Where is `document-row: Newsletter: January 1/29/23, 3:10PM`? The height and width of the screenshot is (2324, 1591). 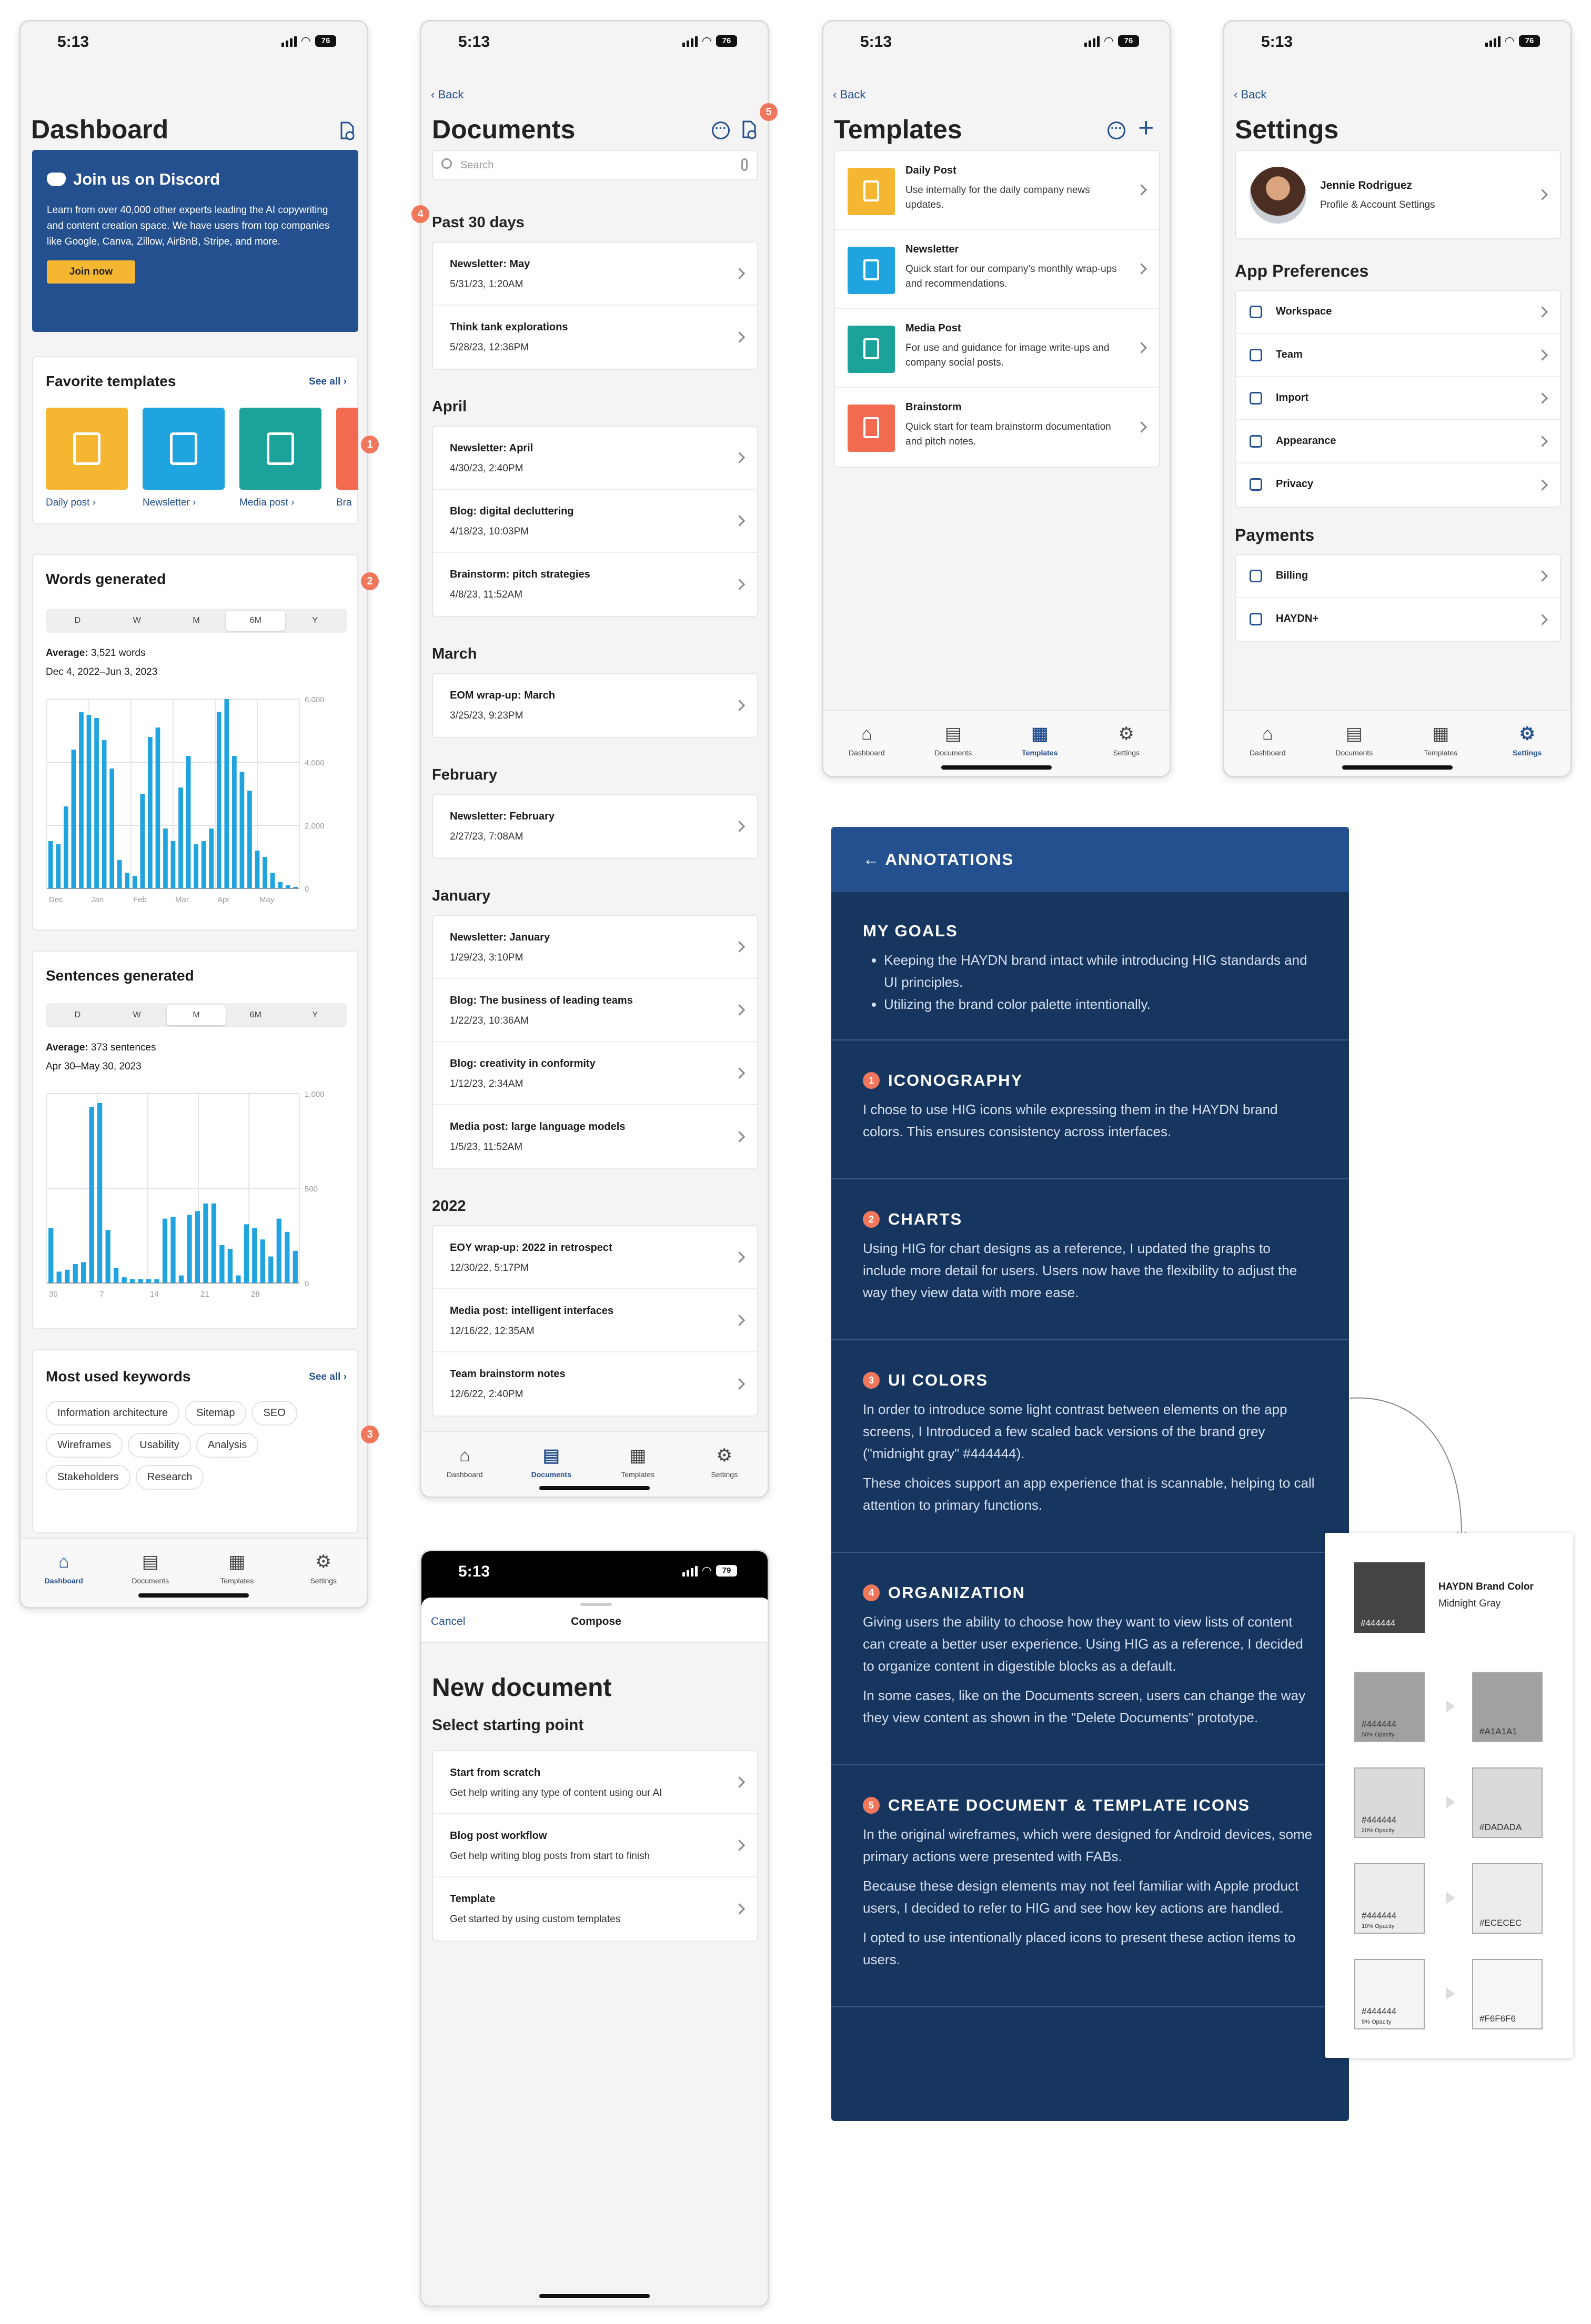
document-row: Newsletter: January 1/29/23, 3:10PM is located at coordinates (595, 948).